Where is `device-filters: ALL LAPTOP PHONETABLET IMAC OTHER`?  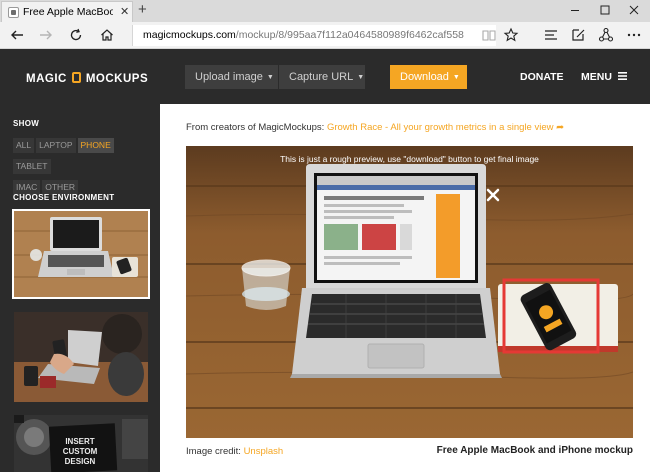
device-filters: ALL LAPTOP PHONETABLET IMAC OTHER is located at coordinates (83, 166).